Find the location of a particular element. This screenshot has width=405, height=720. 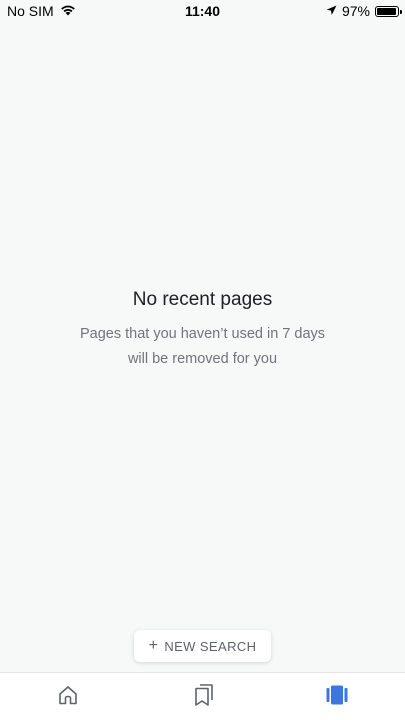

new-search-label: NEW SEARCH is located at coordinates (210, 646).